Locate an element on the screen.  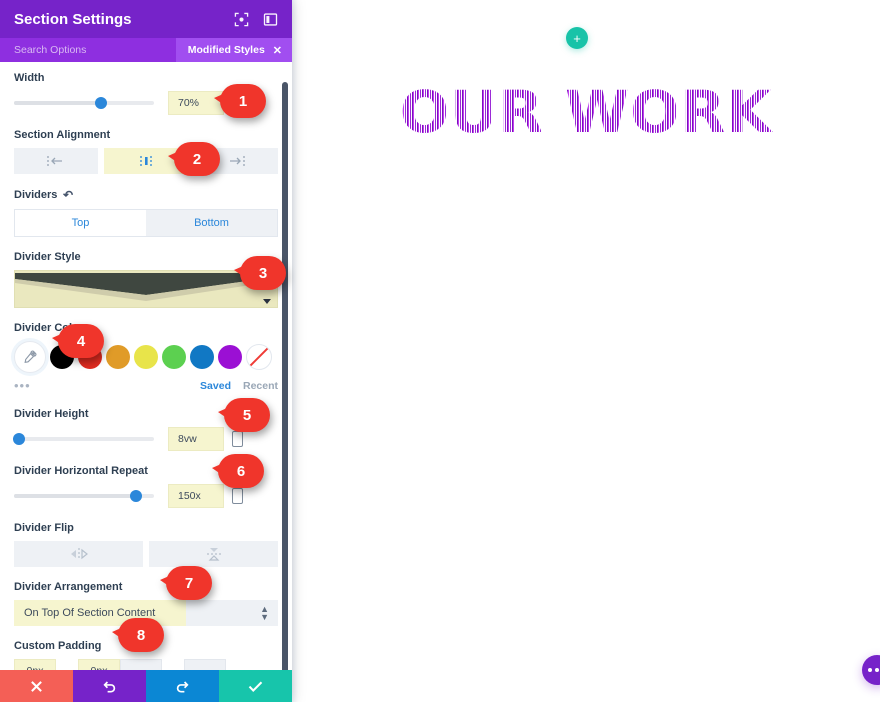
divider-height-slider-handle is located at coordinates (19, 439).